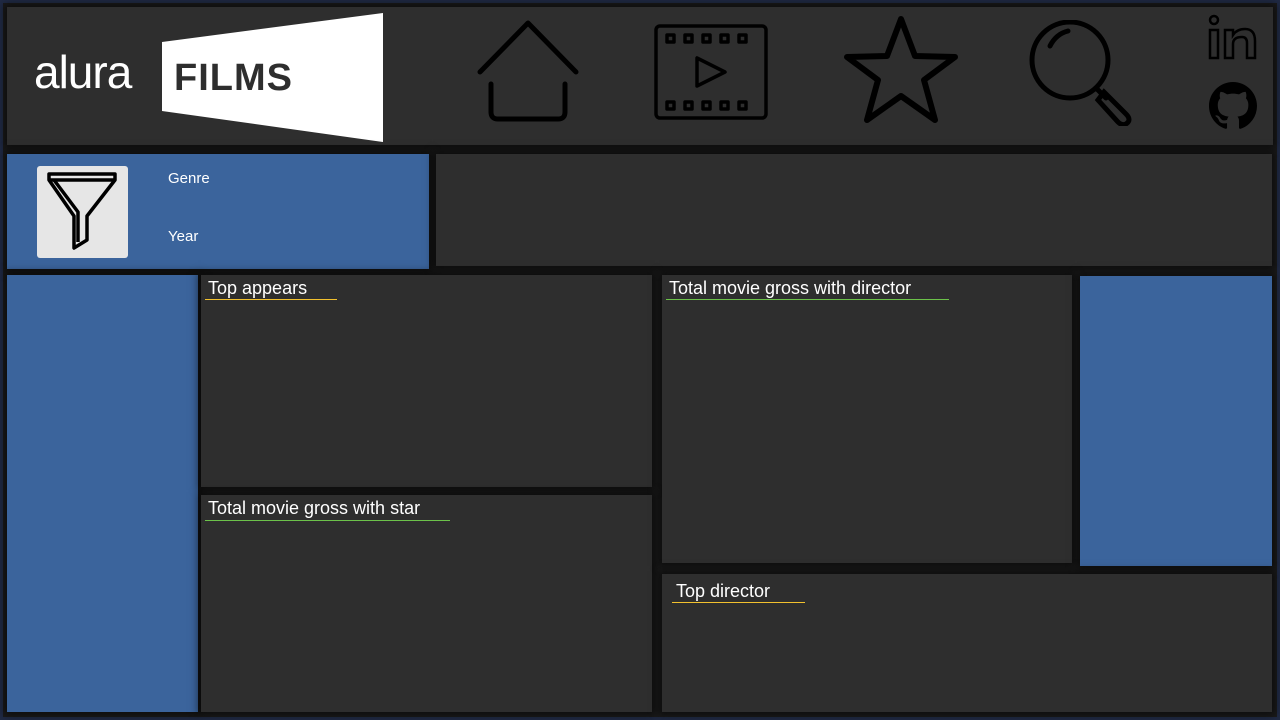 The image size is (1280, 720). I want to click on filter-funnel-icon, so click(82, 211).